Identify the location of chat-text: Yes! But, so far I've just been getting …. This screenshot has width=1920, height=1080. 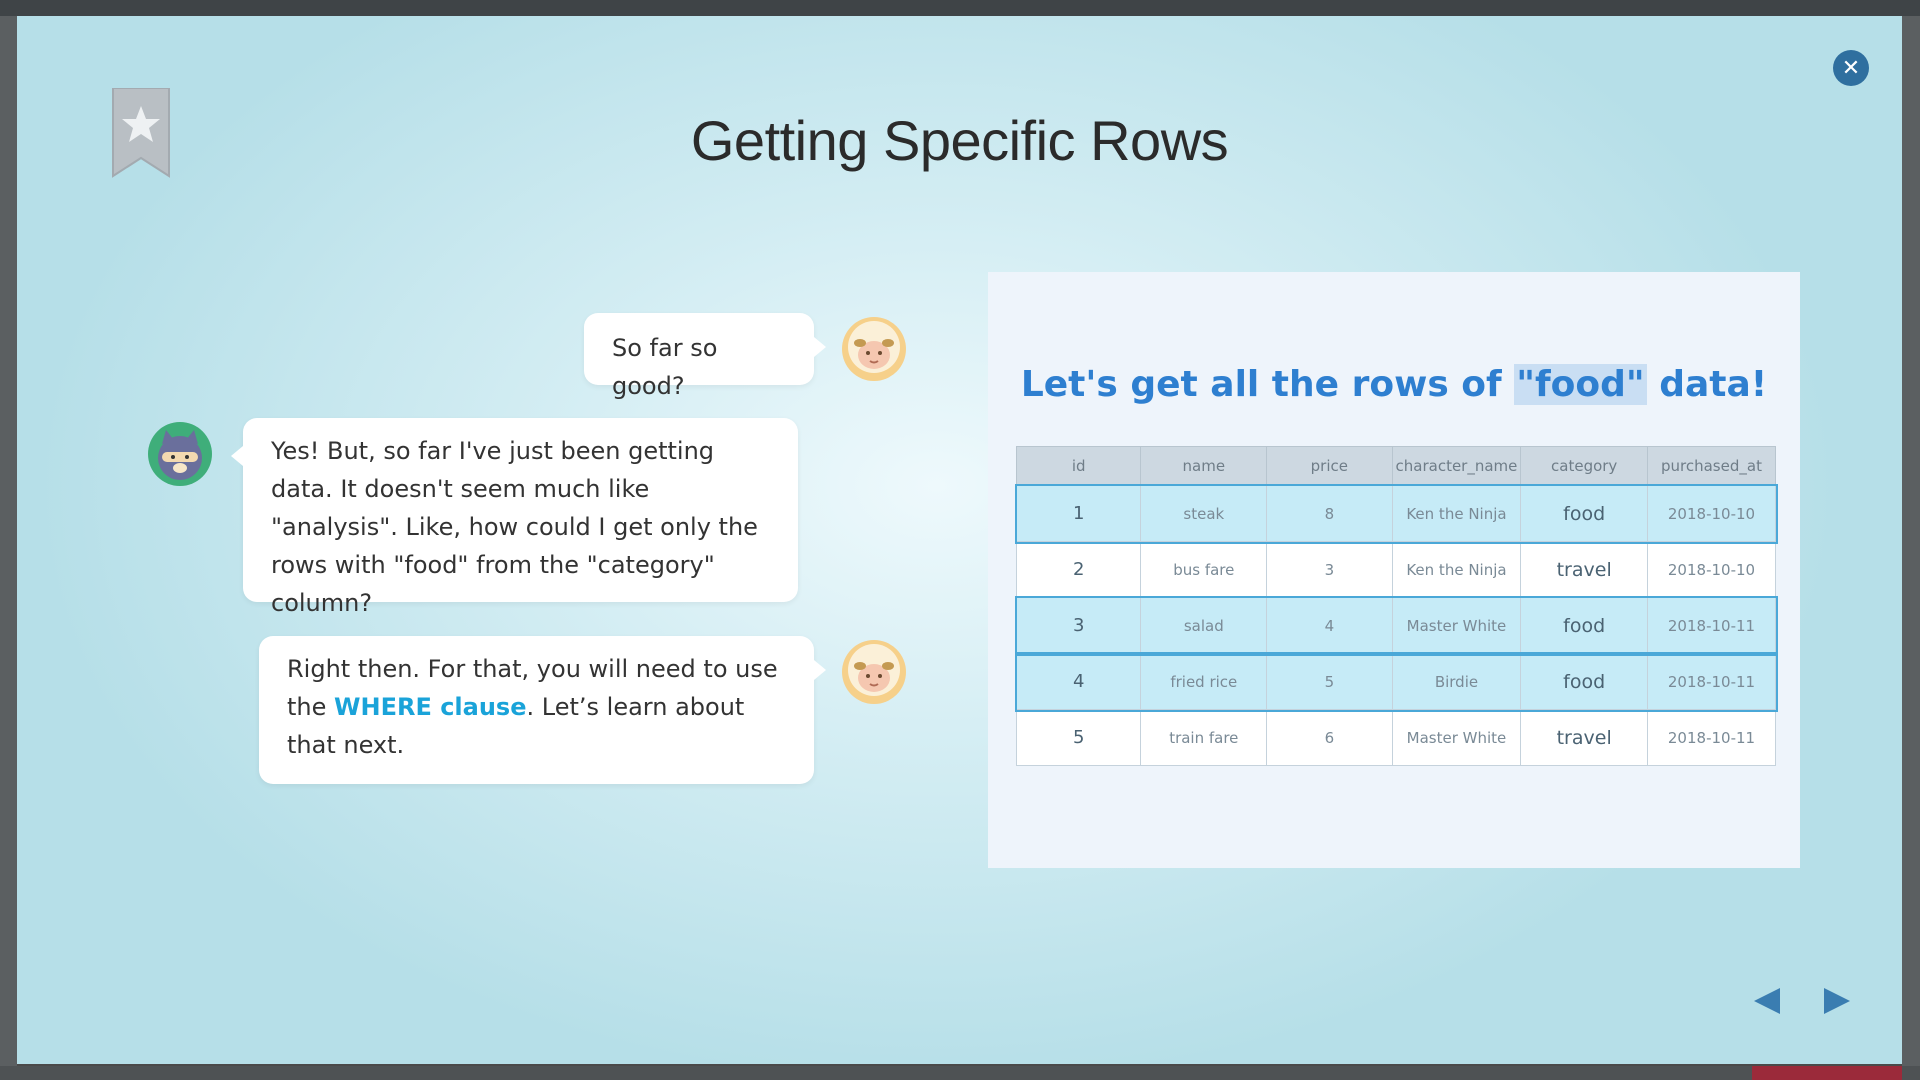
(514, 527).